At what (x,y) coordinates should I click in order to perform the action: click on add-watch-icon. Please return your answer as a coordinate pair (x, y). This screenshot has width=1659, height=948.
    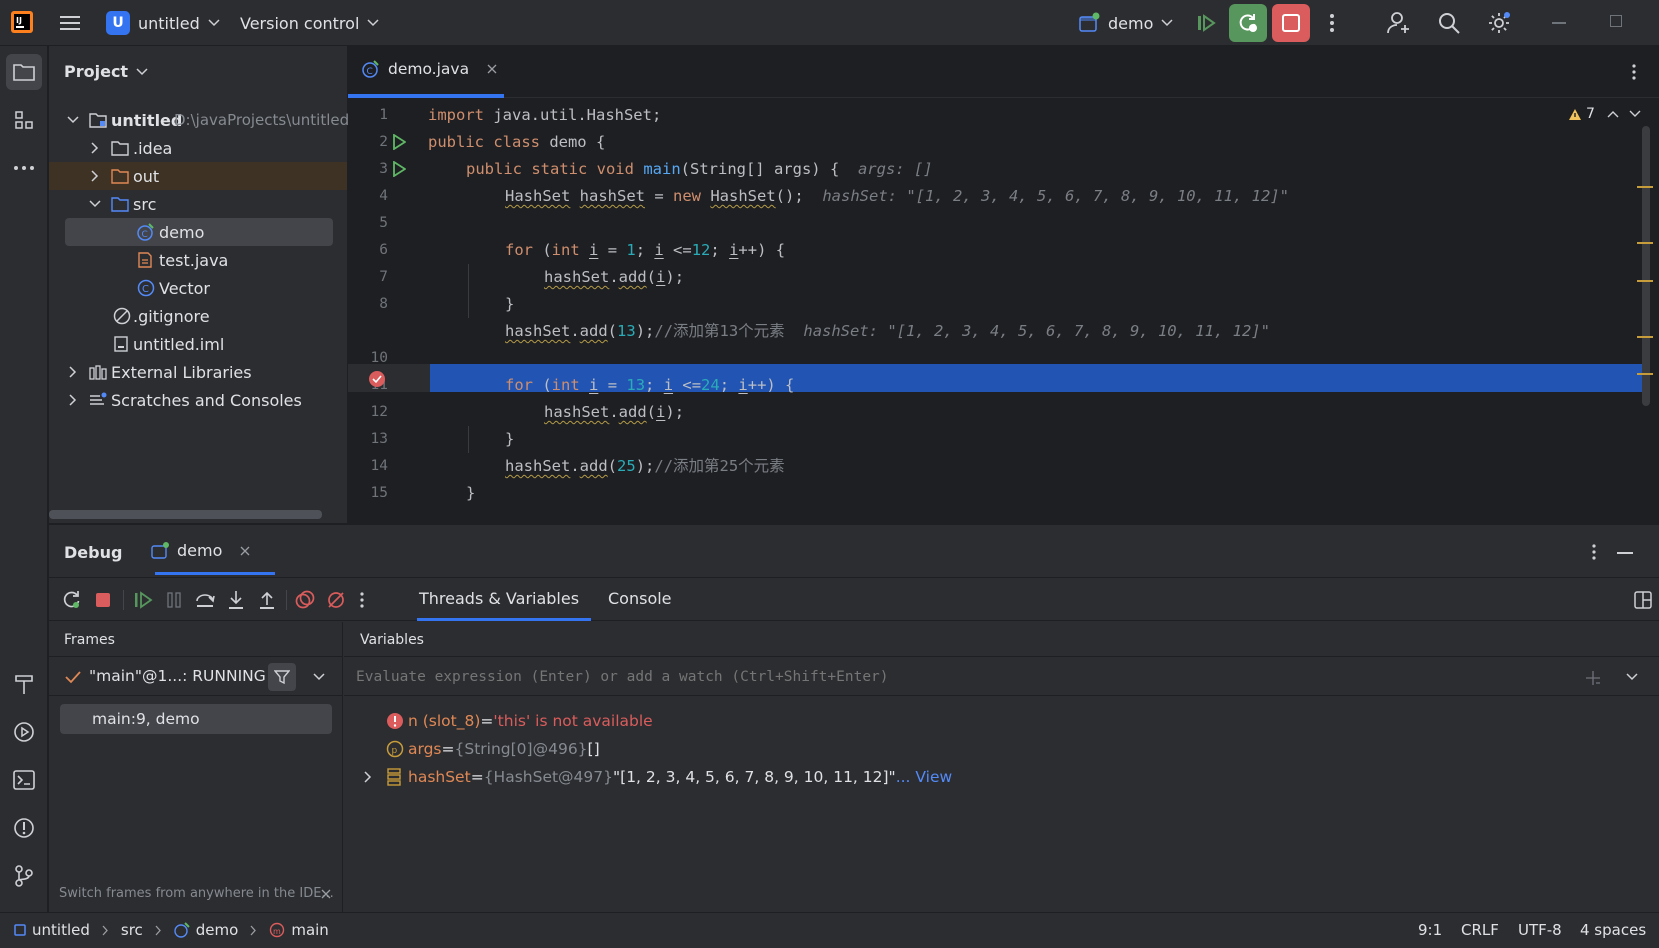
    Looking at the image, I should click on (1593, 678).